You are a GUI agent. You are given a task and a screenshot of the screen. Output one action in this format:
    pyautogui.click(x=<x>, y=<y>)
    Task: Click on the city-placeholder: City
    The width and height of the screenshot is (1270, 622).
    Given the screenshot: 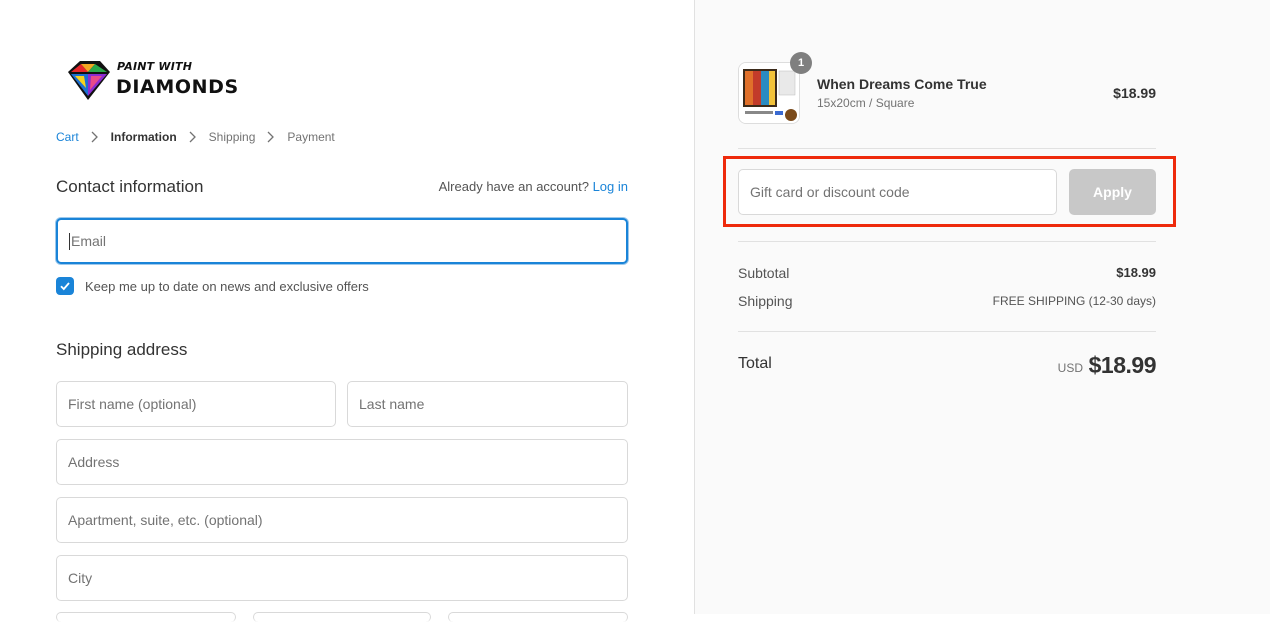 What is the action you would take?
    pyautogui.click(x=80, y=578)
    